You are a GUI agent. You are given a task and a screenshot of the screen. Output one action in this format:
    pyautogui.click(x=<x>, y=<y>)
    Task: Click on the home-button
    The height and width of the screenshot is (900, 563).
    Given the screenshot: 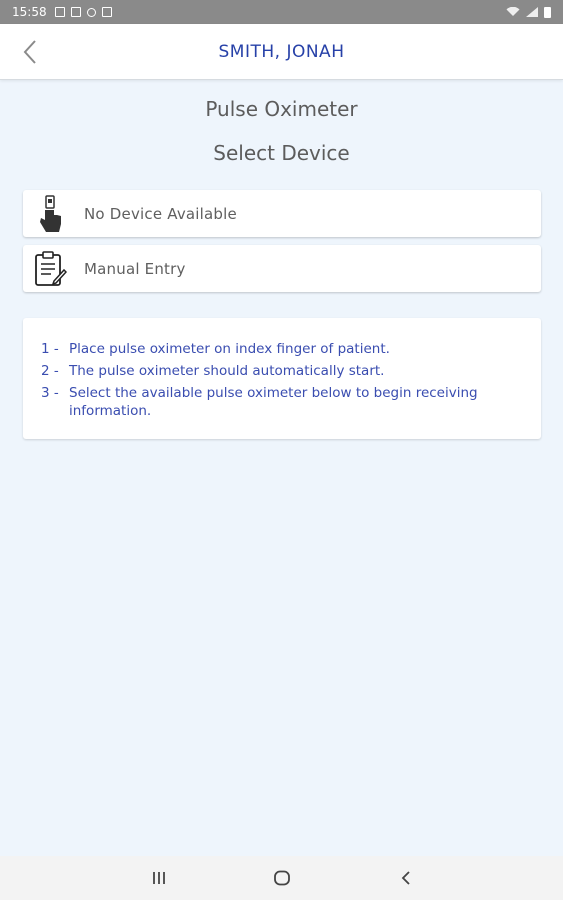 What is the action you would take?
    pyautogui.click(x=282, y=878)
    